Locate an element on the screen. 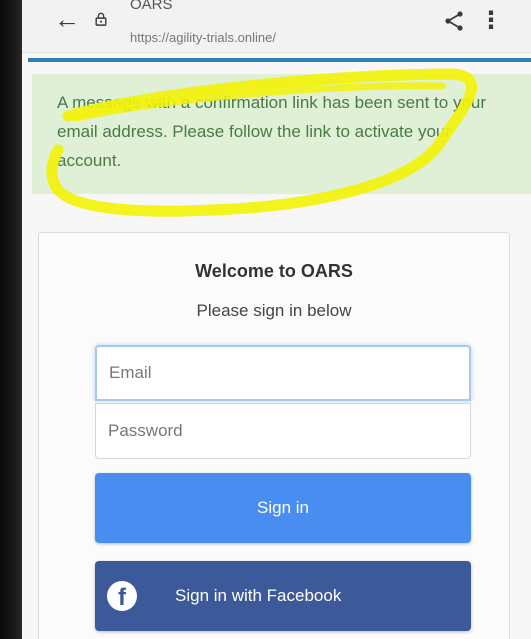  facebook-sign-in-button: f Sign in with Facebook is located at coordinates (283, 596).